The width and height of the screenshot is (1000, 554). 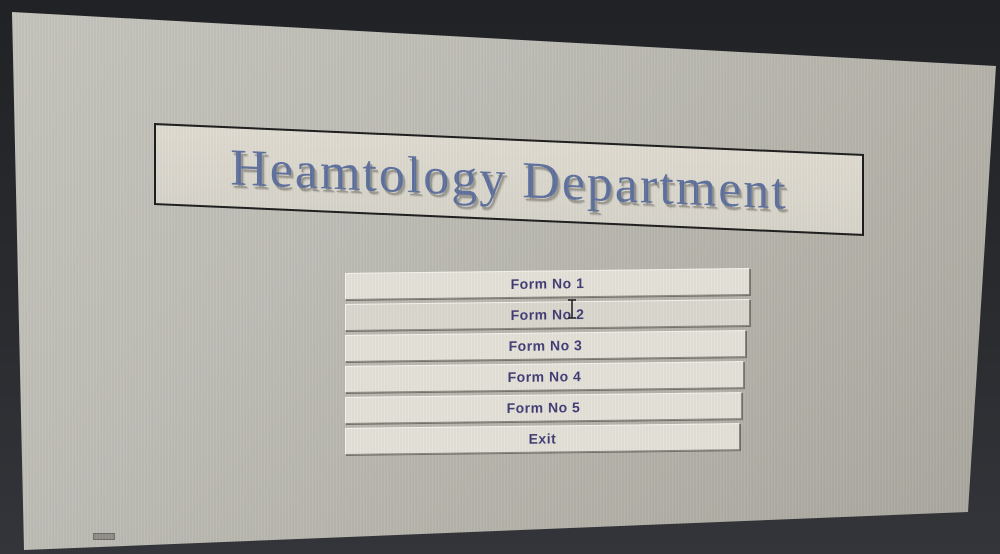 What do you see at coordinates (545, 346) in the screenshot?
I see `form-no-3-button: Form No 3` at bounding box center [545, 346].